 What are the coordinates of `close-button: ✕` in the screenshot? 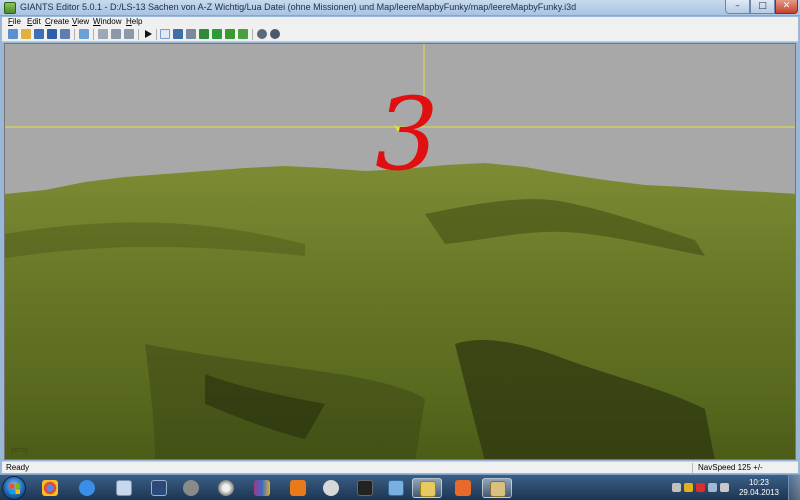 It's located at (786, 7).